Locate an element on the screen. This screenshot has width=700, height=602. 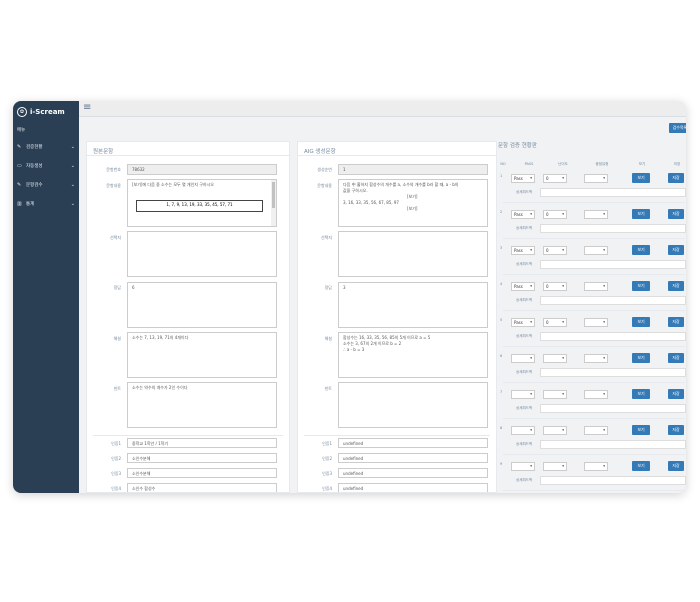
cond4-field: 소인수 합성수 is located at coordinates (202, 487).